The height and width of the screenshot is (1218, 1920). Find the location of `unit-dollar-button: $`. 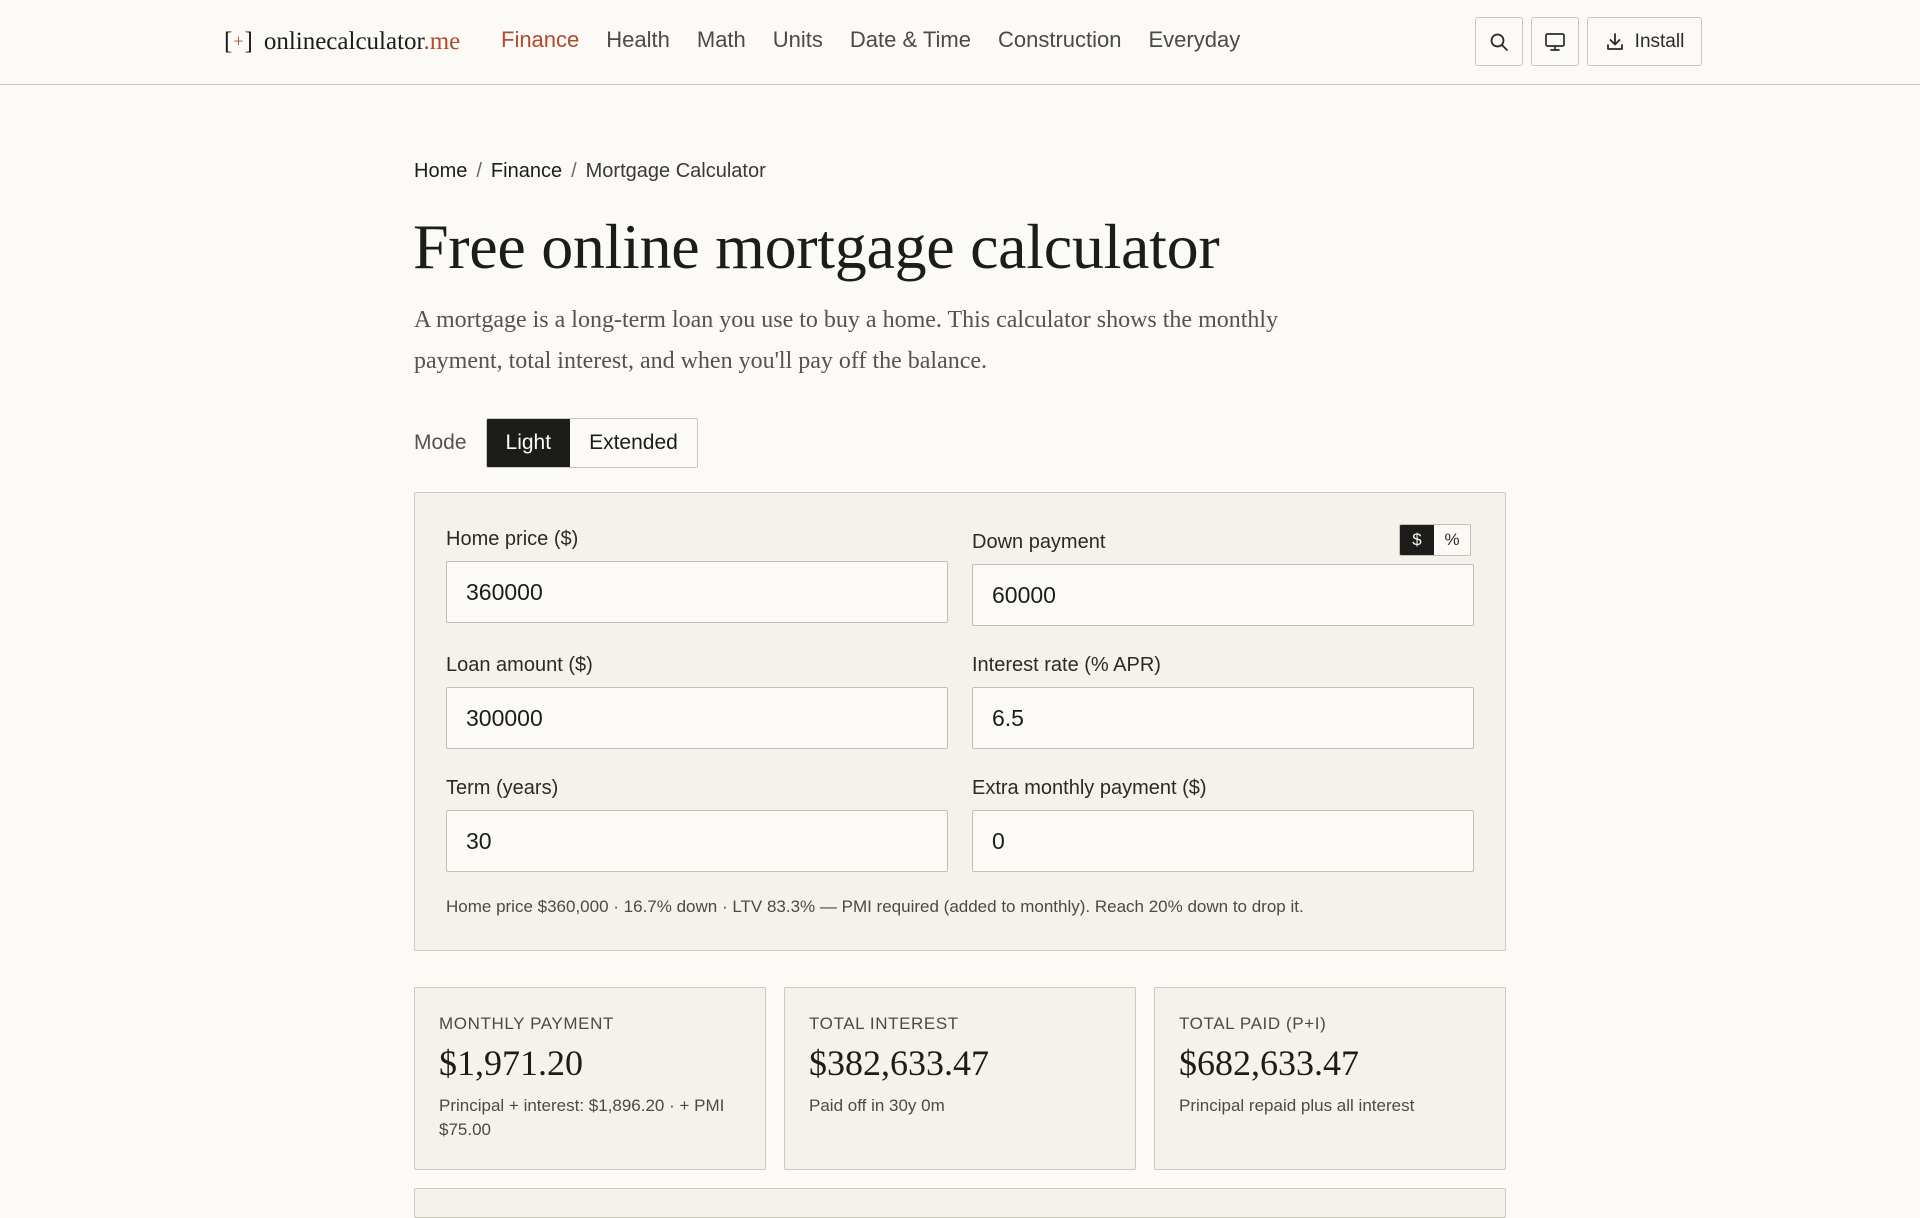

unit-dollar-button: $ is located at coordinates (1417, 540).